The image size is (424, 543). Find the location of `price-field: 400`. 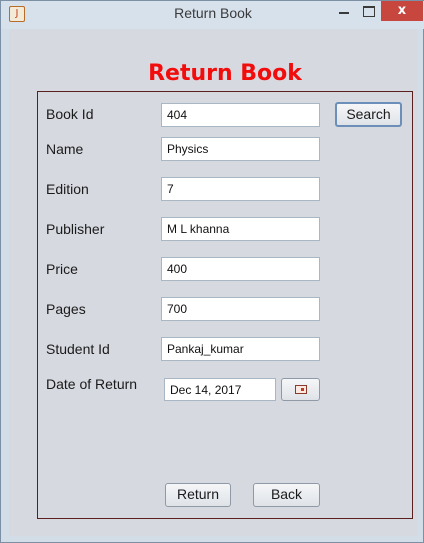

price-field: 400 is located at coordinates (240, 269).